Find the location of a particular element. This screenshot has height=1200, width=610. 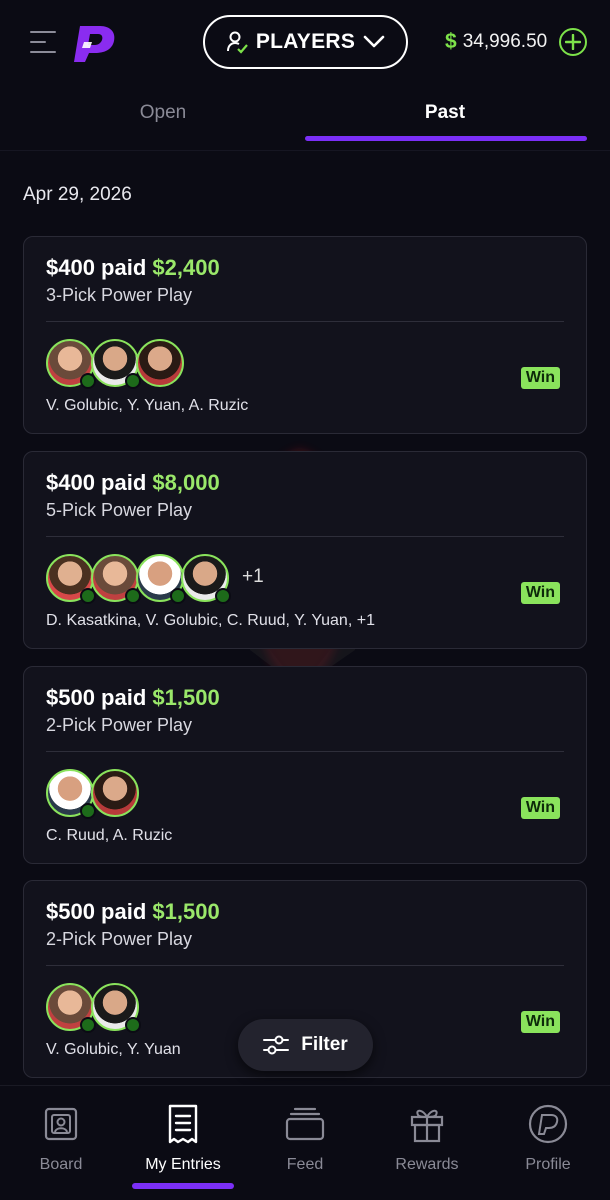

tab-past: Past is located at coordinates (445, 115).